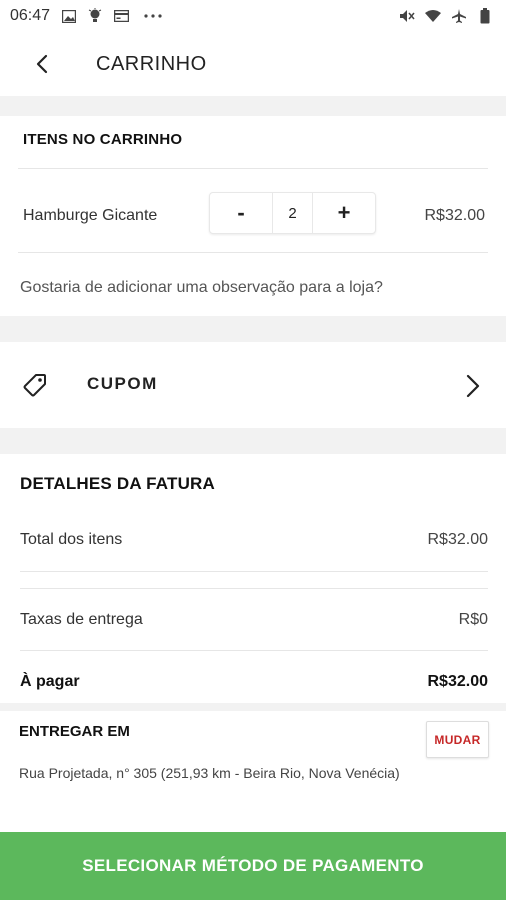  Describe the element at coordinates (241, 213) in the screenshot. I see `decrease-quantity-button: -` at that location.